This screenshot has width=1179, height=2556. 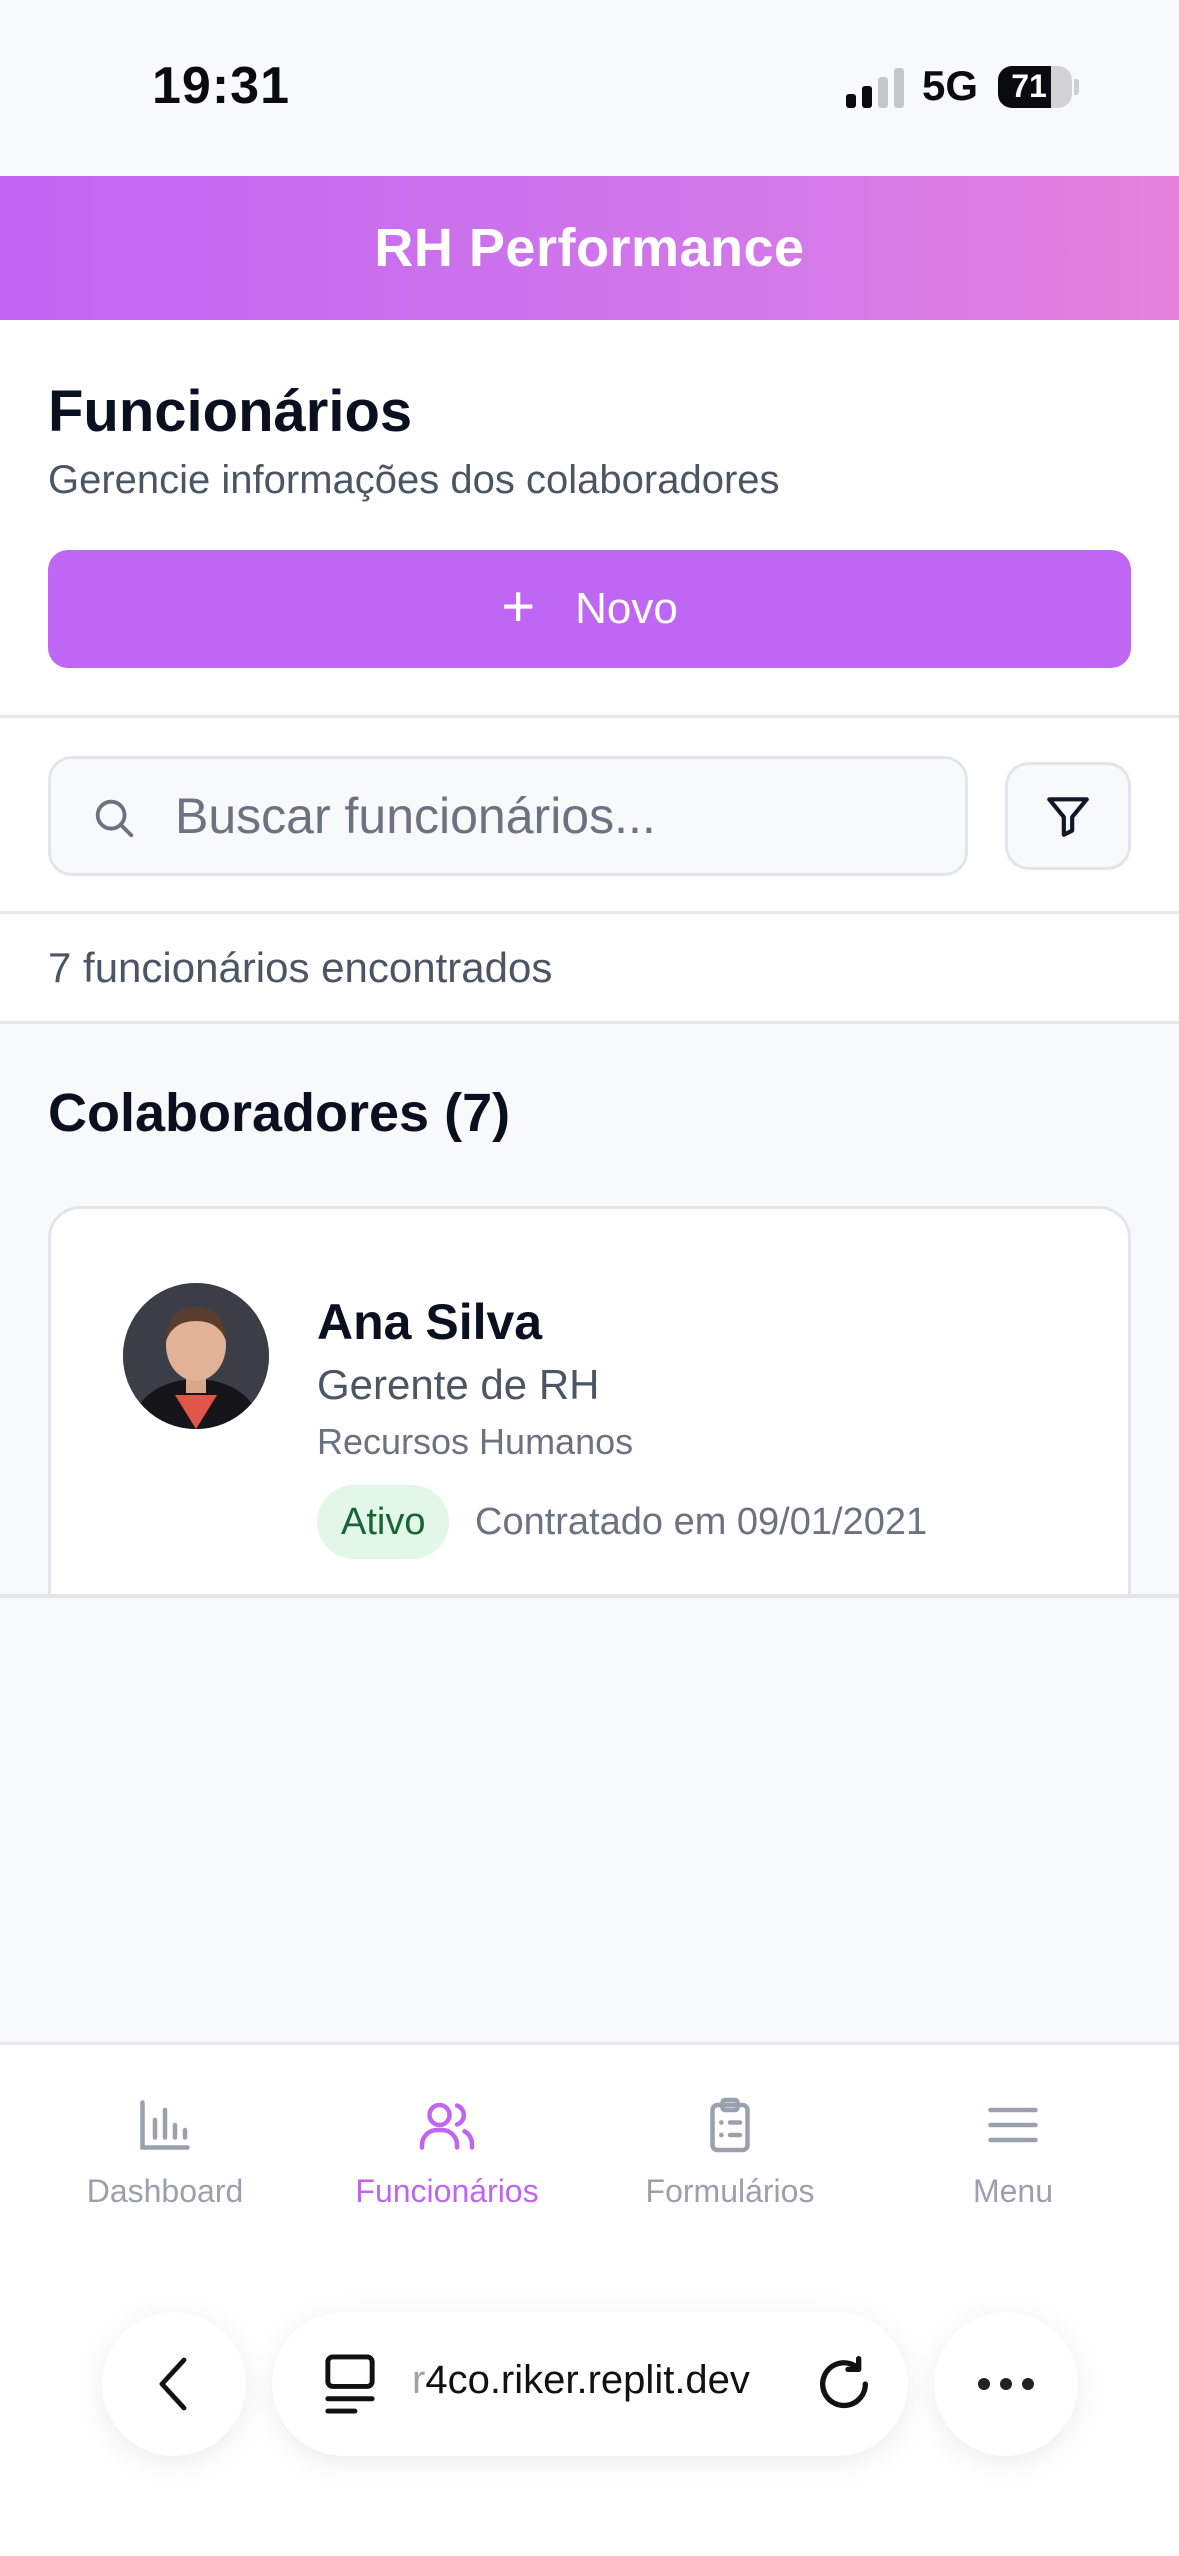 What do you see at coordinates (875, 88) in the screenshot?
I see `signal-icon` at bounding box center [875, 88].